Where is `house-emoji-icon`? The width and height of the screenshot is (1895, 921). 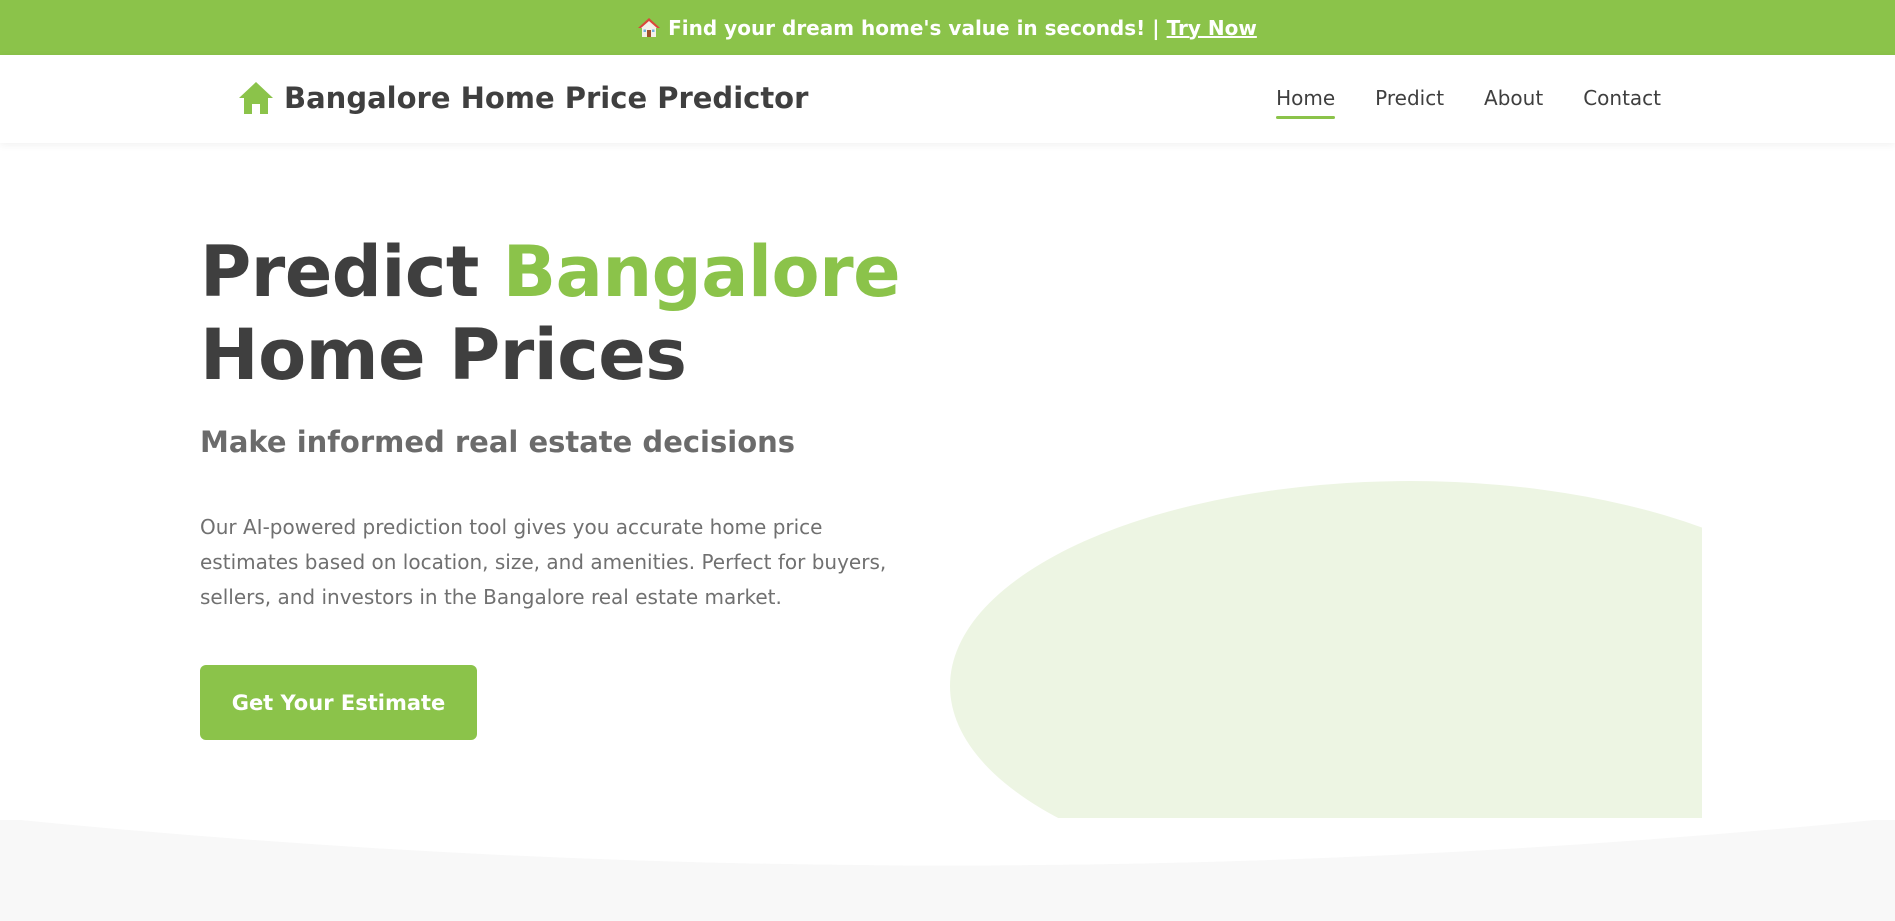 house-emoji-icon is located at coordinates (649, 28).